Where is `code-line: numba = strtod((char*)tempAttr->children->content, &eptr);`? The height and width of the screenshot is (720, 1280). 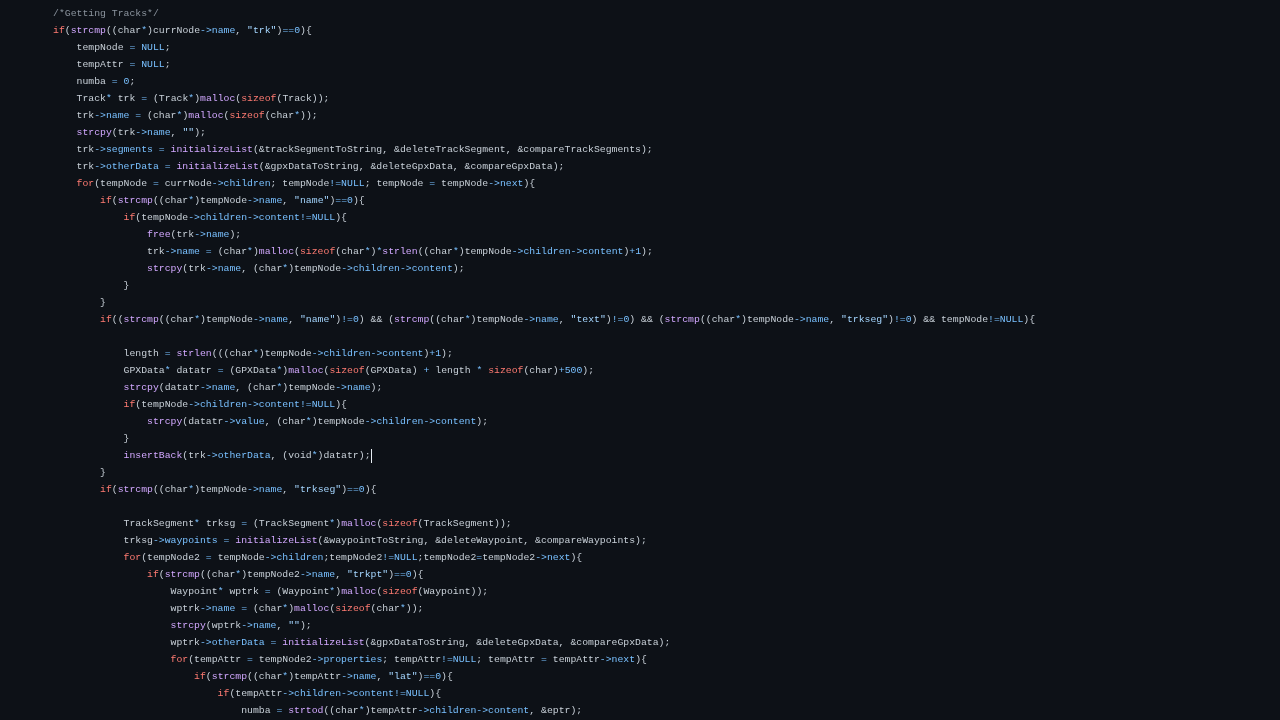
code-line: numba = strtod((char*)tempAttr->children->content, &eptr); is located at coordinates (411, 711).